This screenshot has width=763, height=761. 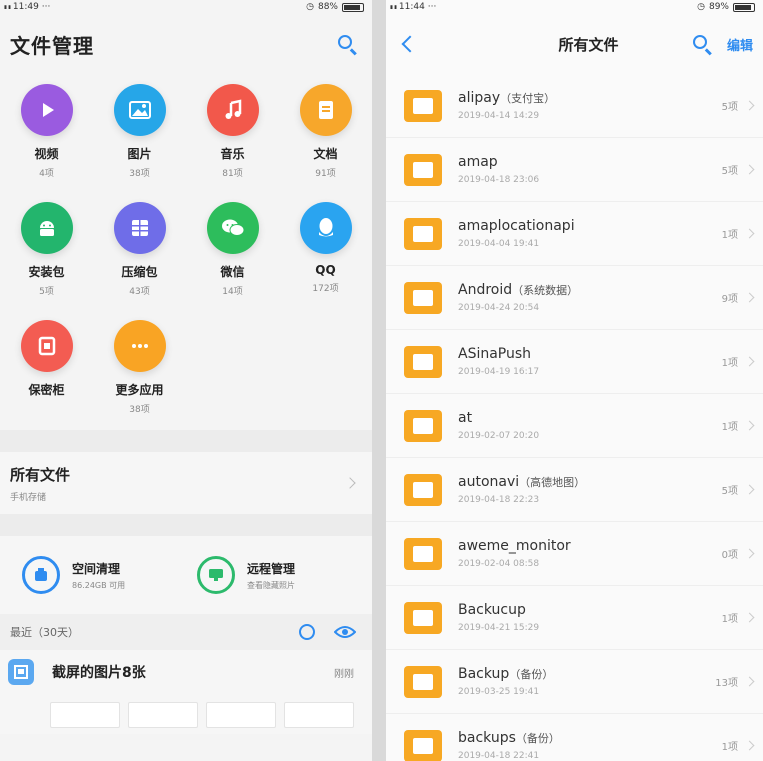 I want to click on folder-name: at, so click(x=465, y=418).